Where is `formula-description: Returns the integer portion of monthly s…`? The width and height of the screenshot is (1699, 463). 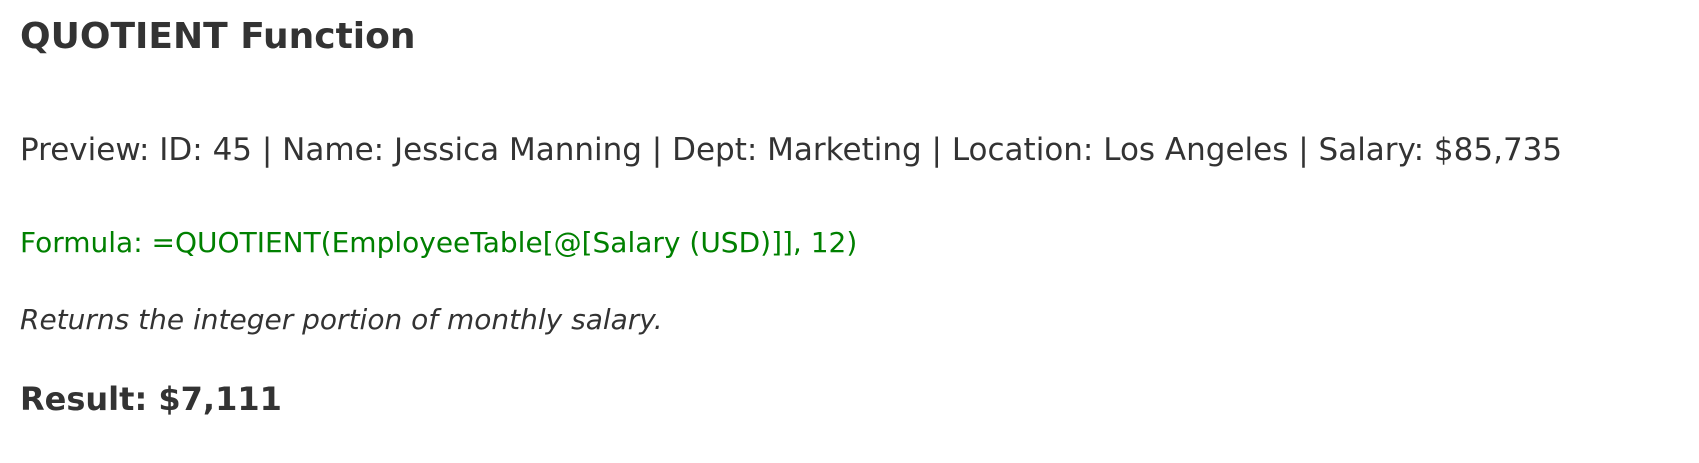
formula-description: Returns the integer portion of monthly s… is located at coordinates (341, 319).